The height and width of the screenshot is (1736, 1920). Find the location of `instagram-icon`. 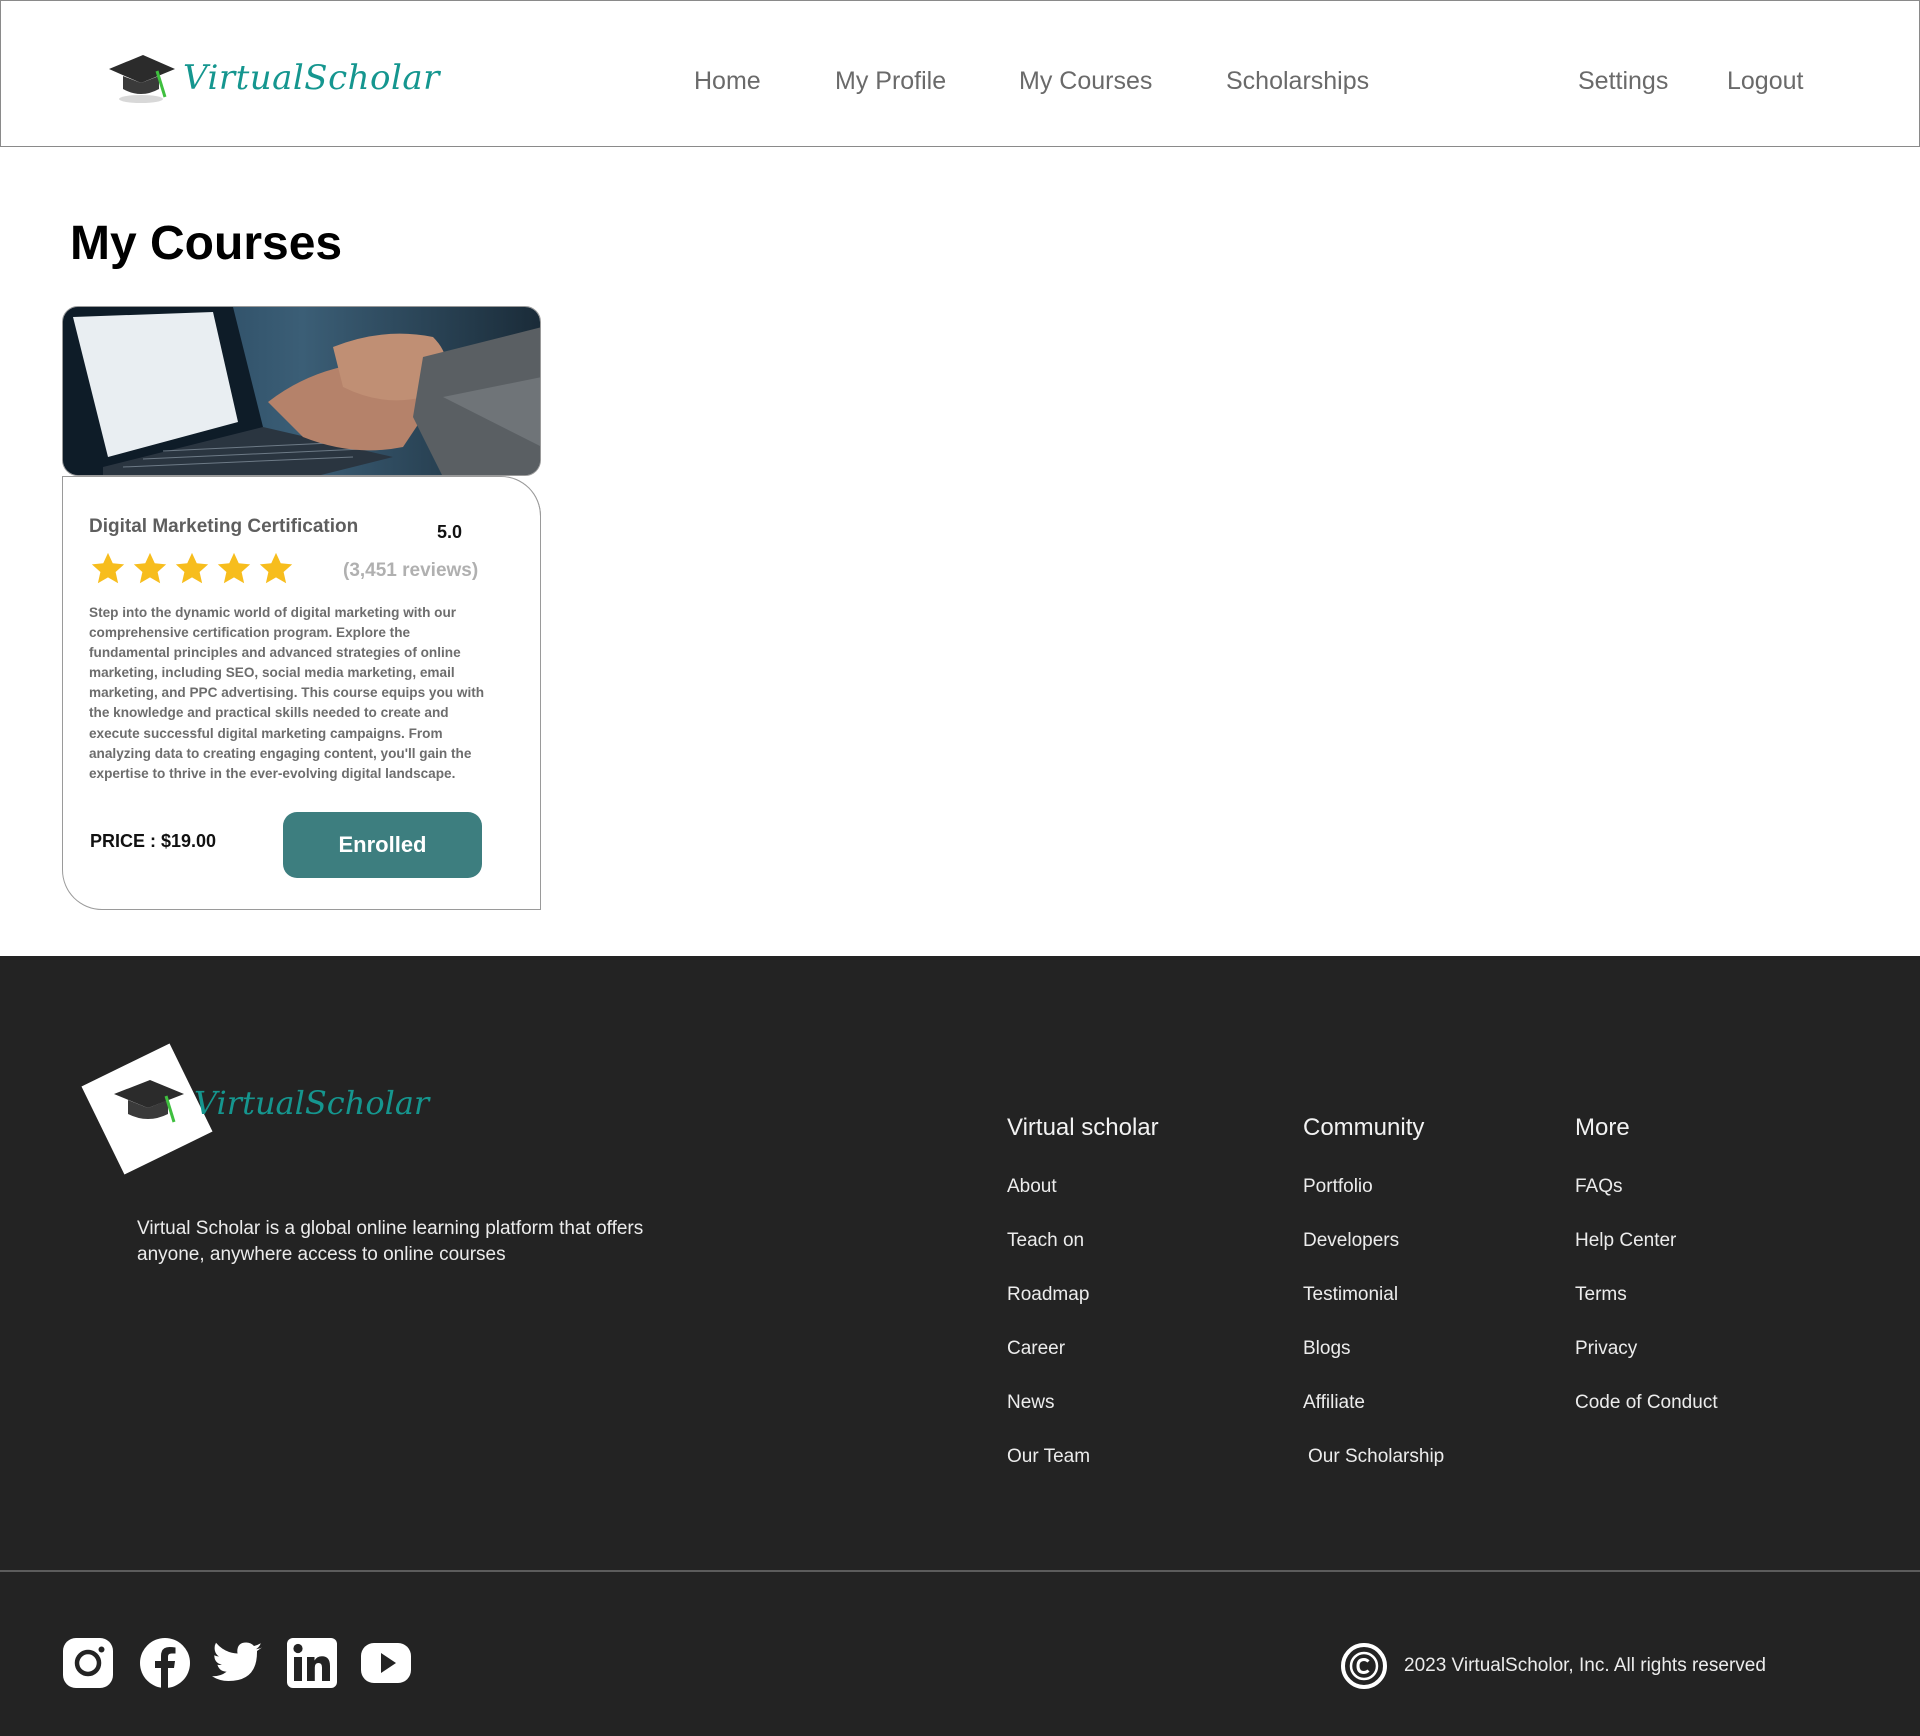

instagram-icon is located at coordinates (88, 1663).